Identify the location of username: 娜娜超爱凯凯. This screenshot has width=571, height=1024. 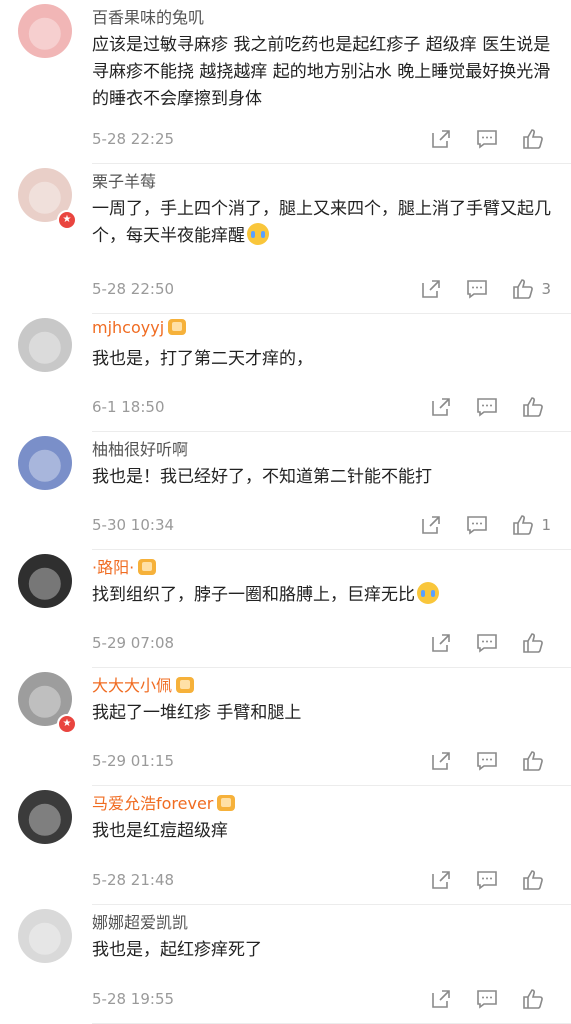
(140, 921).